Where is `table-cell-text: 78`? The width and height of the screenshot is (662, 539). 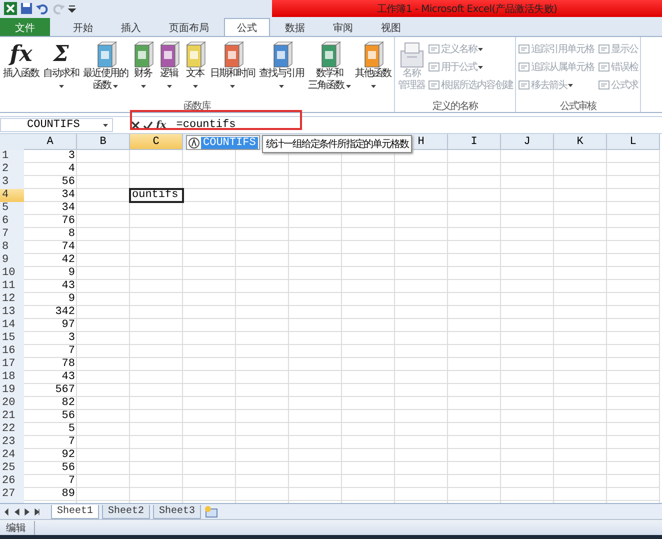
table-cell-text: 78 is located at coordinates (68, 364).